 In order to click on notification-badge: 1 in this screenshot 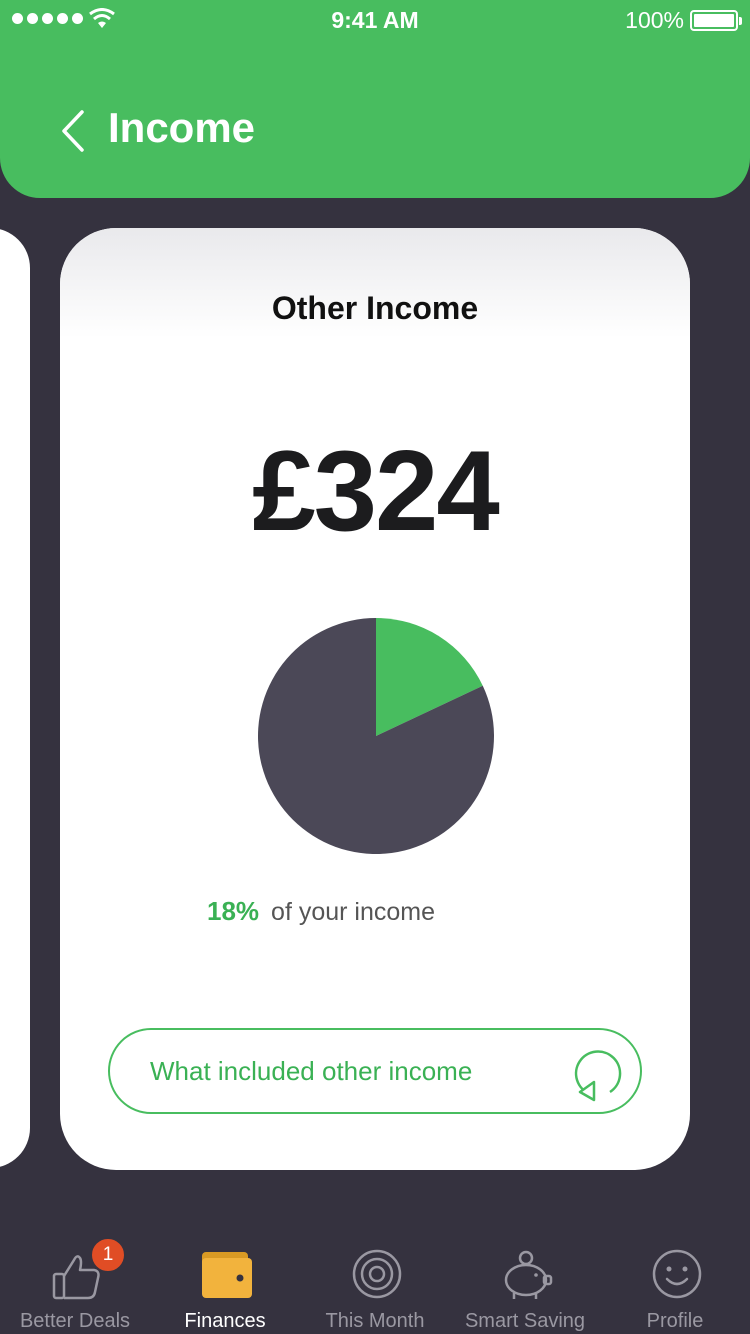, I will do `click(108, 1255)`.